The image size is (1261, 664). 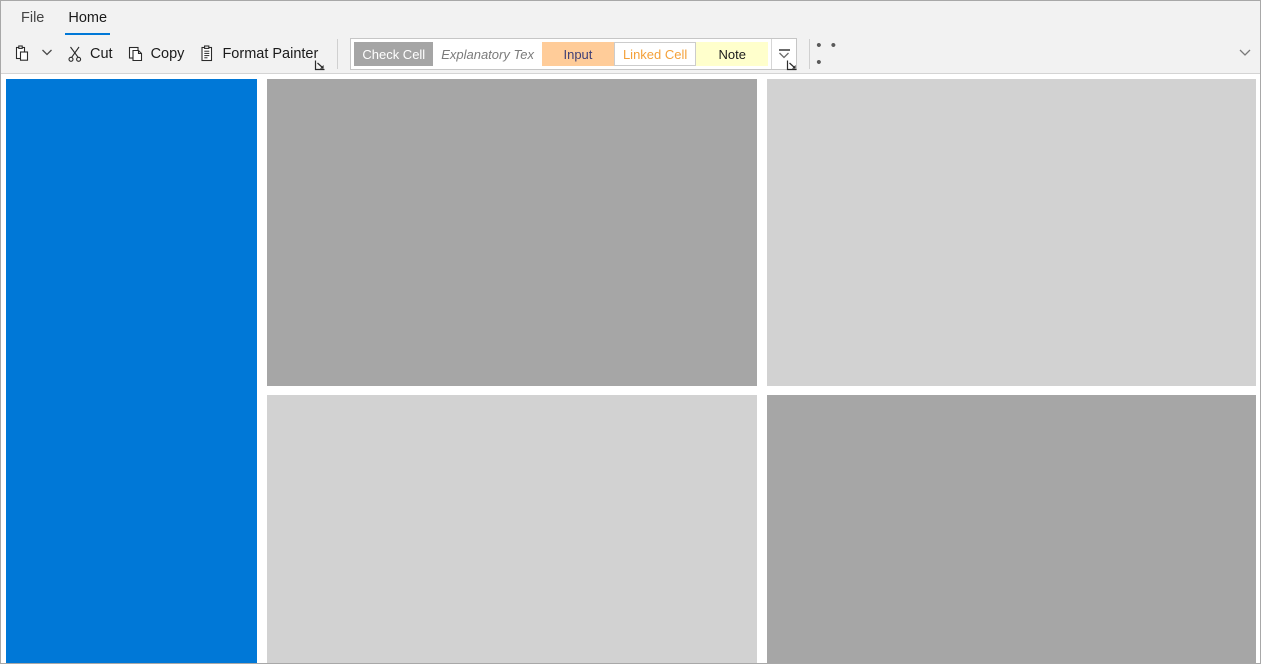 What do you see at coordinates (136, 54) in the screenshot?
I see `copy-icon` at bounding box center [136, 54].